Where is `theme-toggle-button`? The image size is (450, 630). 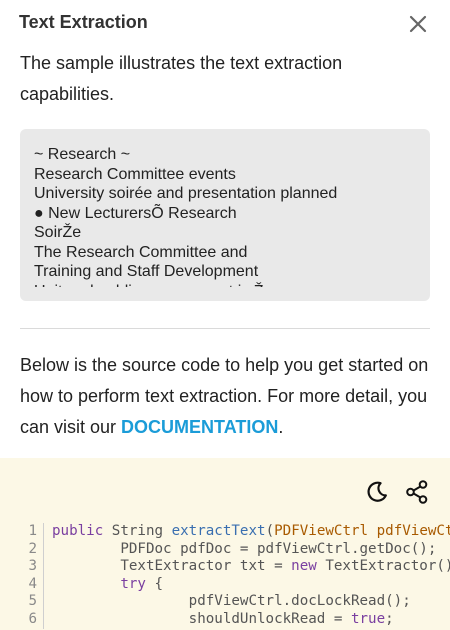
theme-toggle-button is located at coordinates (377, 492).